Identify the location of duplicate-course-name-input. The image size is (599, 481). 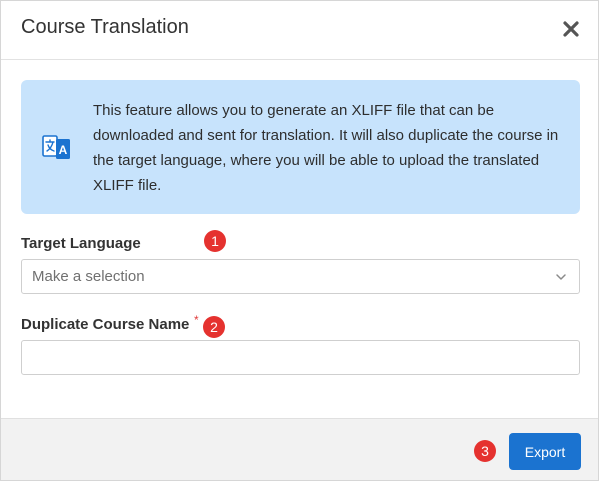
(300, 357).